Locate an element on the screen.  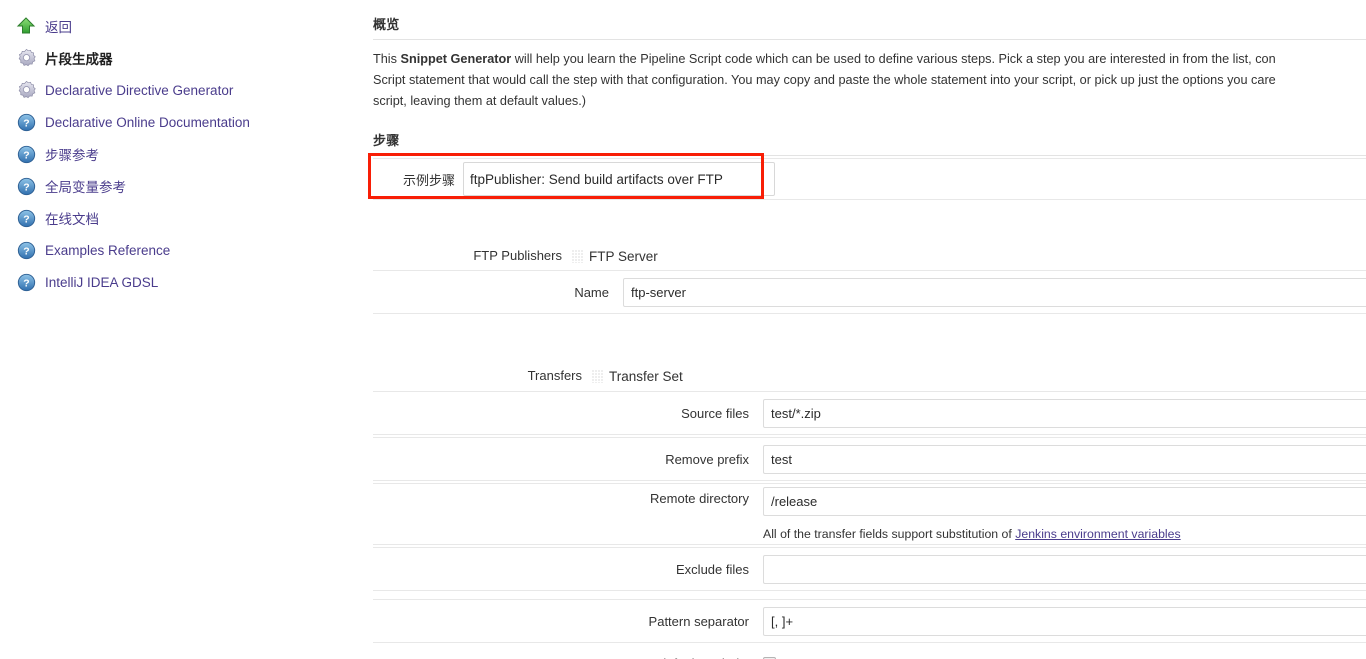
sidebar-item-label: 步骤参考 is located at coordinates (72, 156).